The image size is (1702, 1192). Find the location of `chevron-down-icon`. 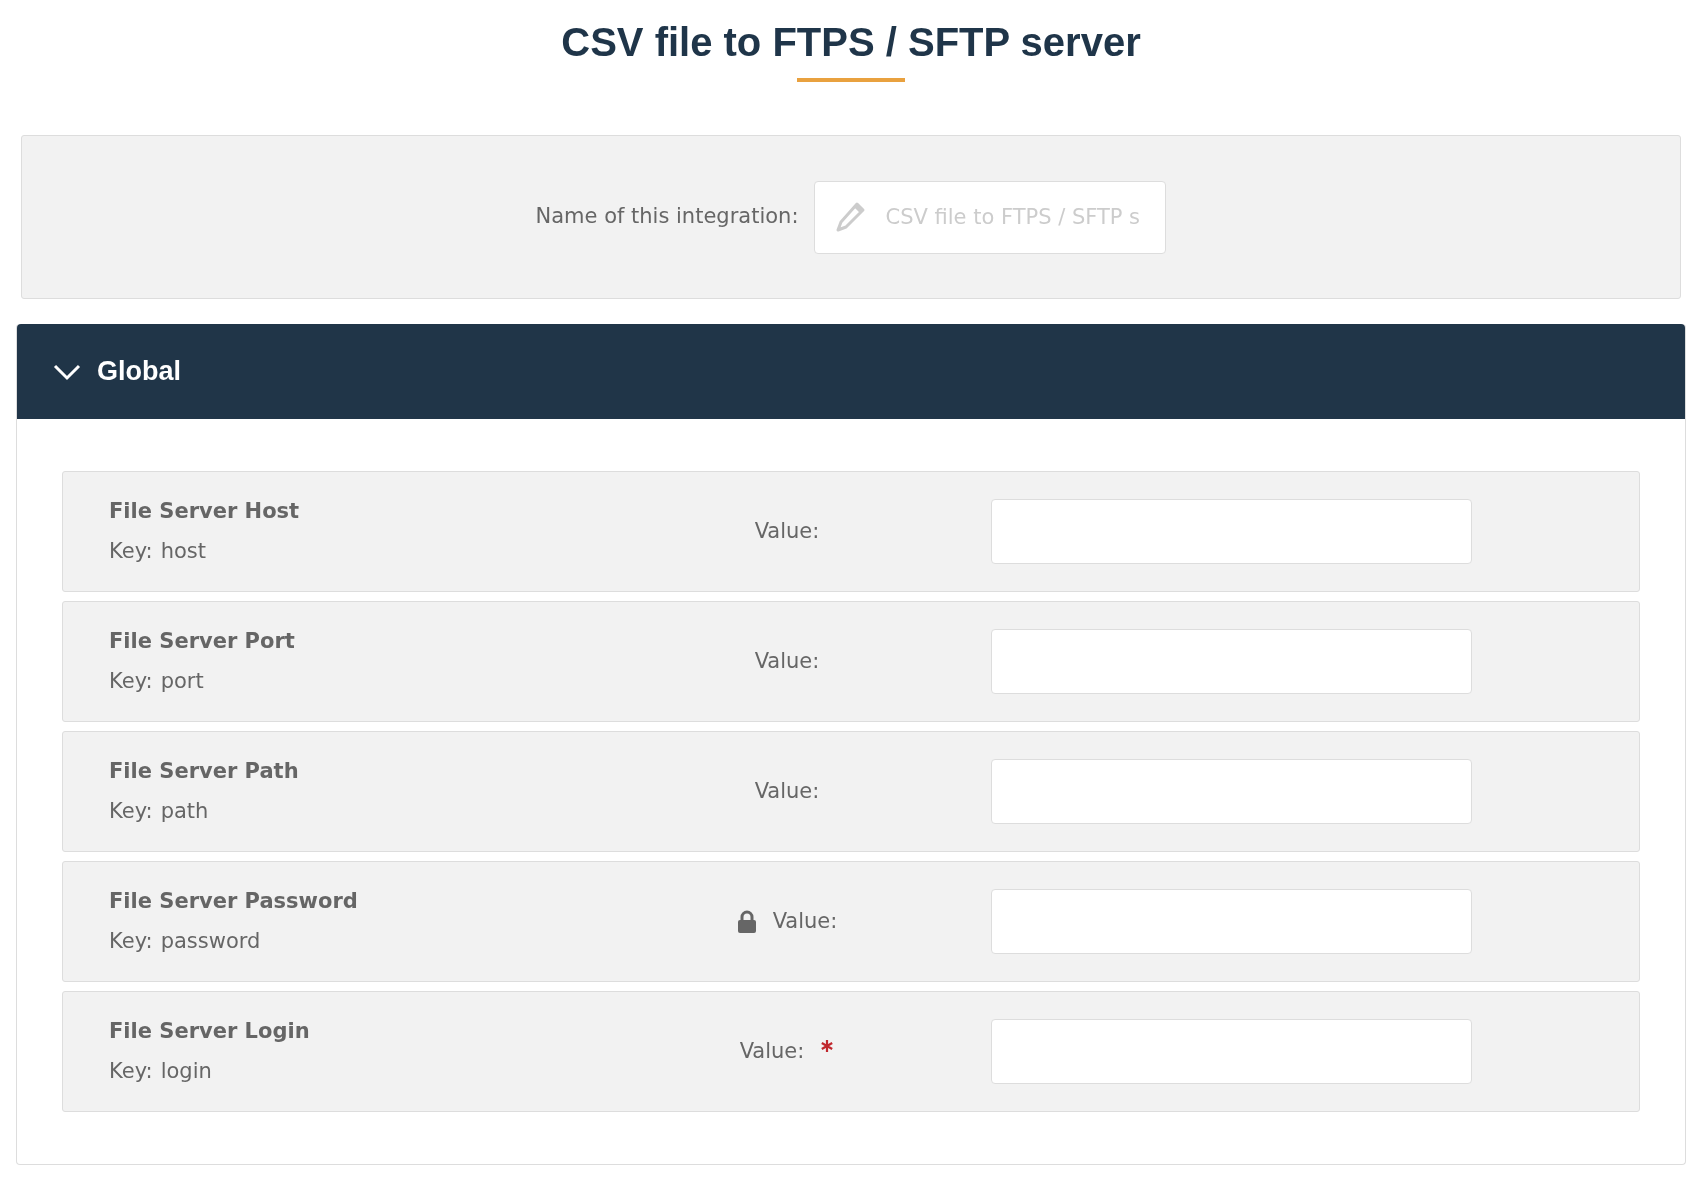

chevron-down-icon is located at coordinates (67, 371).